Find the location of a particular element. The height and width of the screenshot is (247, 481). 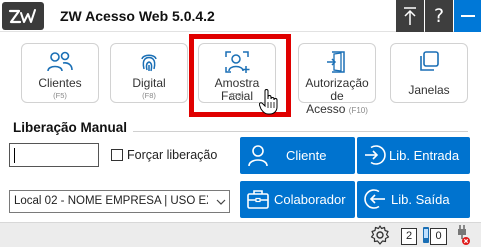

minimize-button is located at coordinates (467, 16).